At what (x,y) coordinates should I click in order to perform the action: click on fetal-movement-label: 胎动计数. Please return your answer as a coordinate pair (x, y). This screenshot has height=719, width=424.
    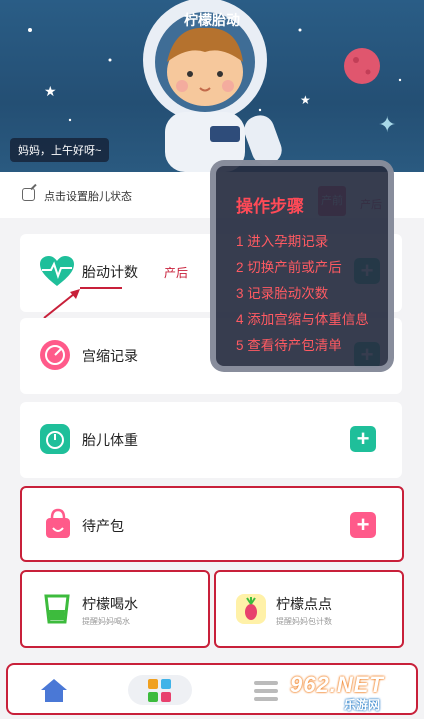
    Looking at the image, I should click on (110, 272).